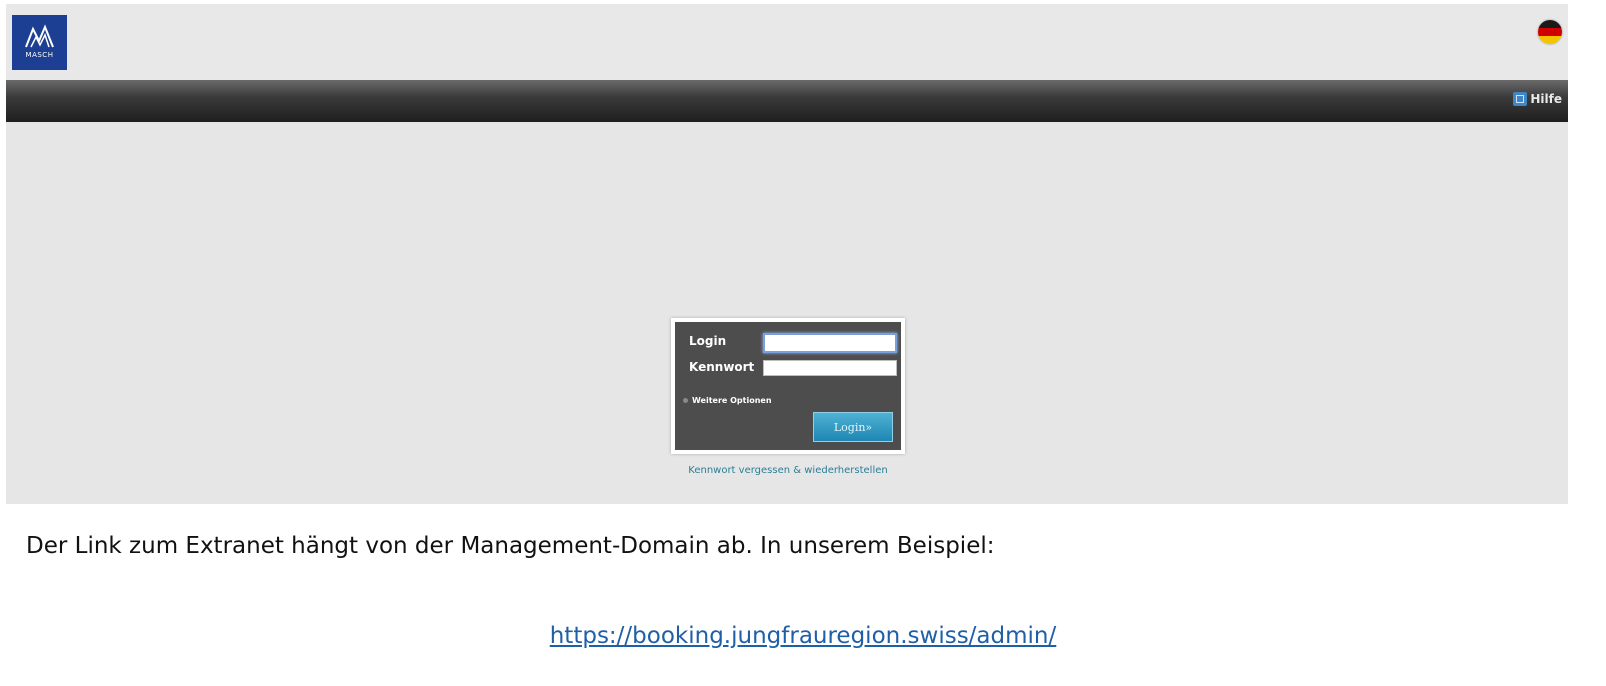  I want to click on more-options-toggle: Weitere Optionen, so click(727, 400).